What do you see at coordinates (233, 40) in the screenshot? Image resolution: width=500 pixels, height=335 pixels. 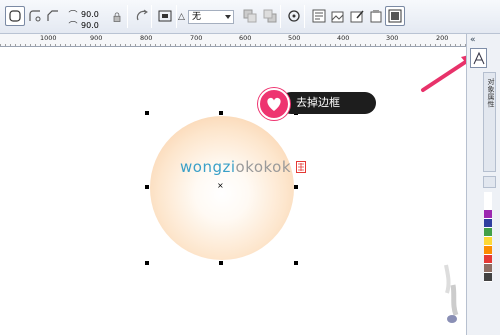 I see `horizontal-ruler: 1000 900 800 700 600 500 400 300 200` at bounding box center [233, 40].